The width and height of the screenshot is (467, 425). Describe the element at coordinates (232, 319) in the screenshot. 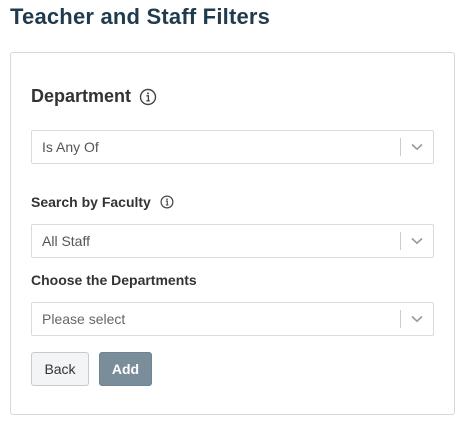

I see `departments-select: Please select` at that location.